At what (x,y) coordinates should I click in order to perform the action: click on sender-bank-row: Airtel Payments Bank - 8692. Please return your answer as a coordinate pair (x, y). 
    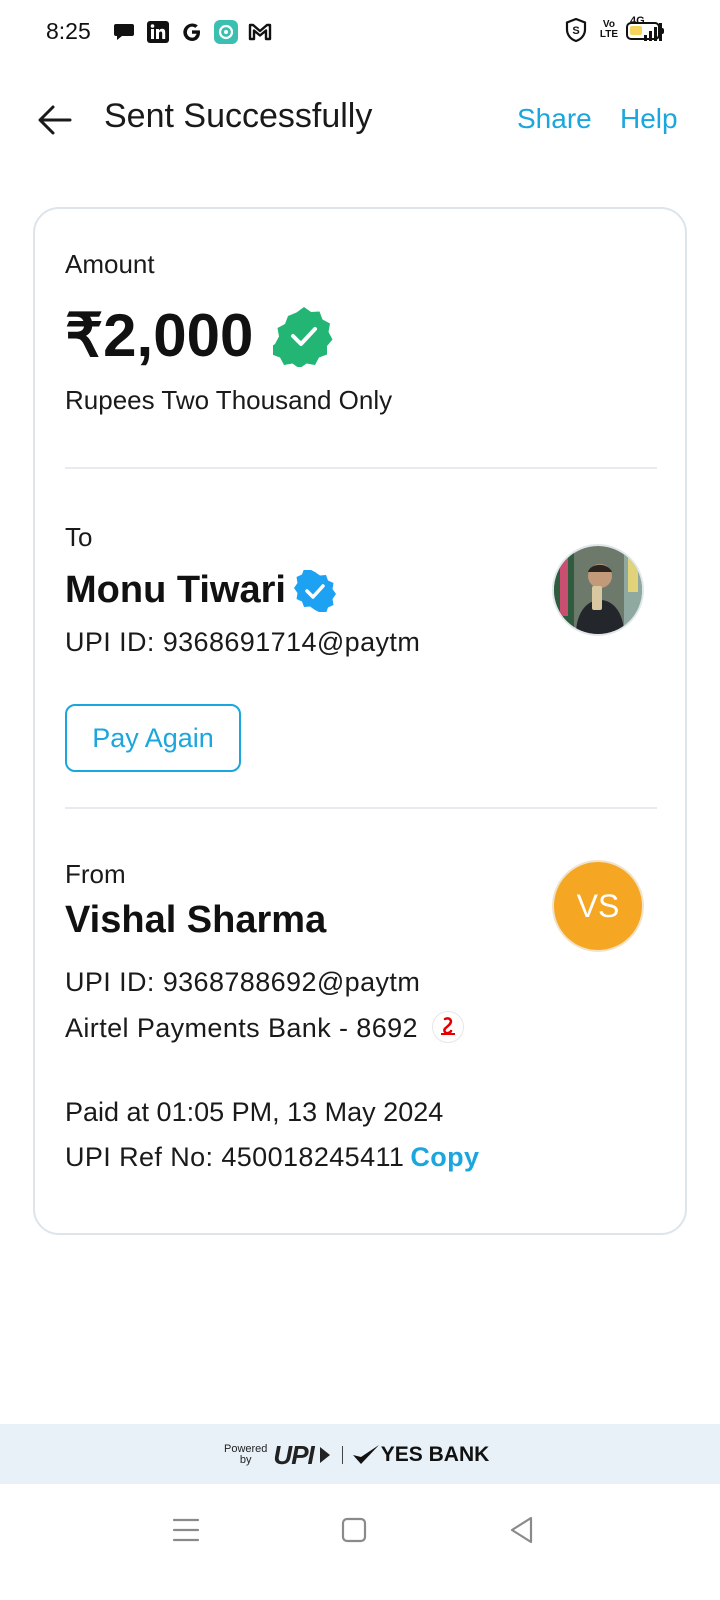
    Looking at the image, I should click on (264, 1028).